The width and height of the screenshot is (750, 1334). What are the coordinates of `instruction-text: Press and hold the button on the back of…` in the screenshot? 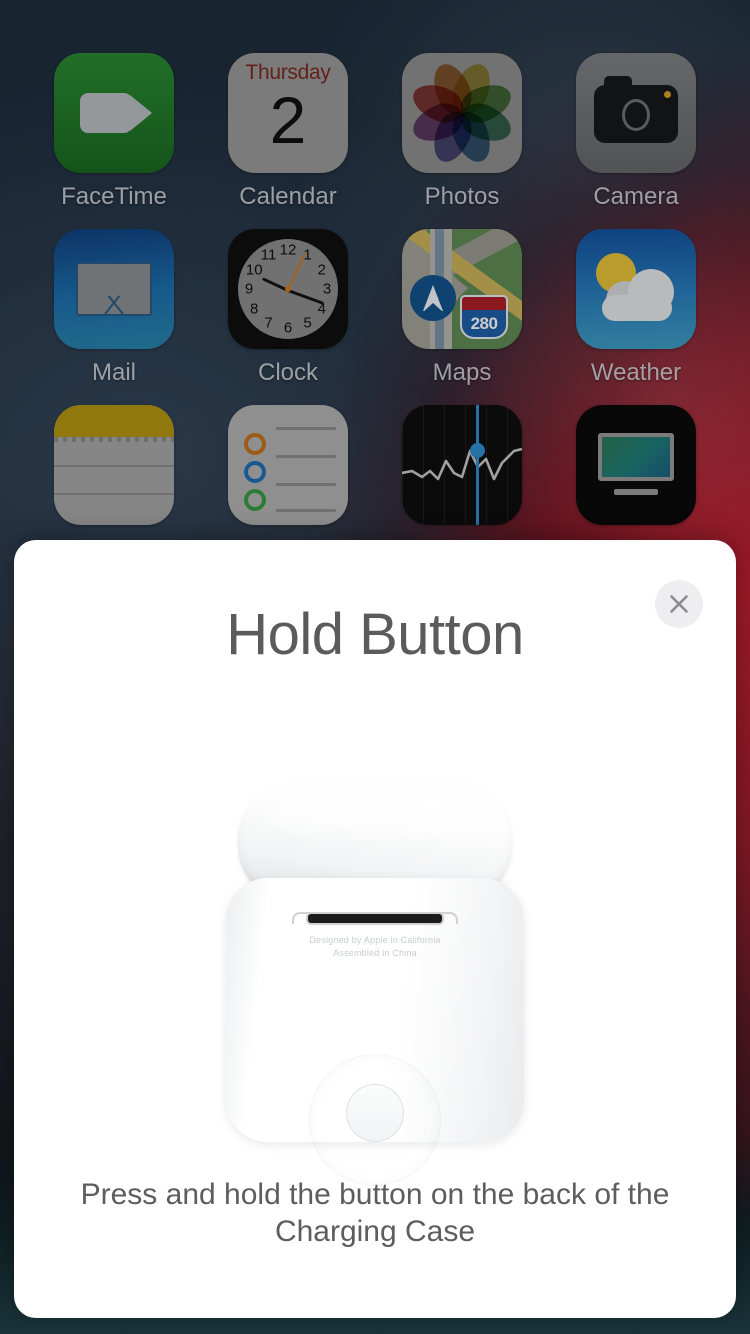 It's located at (375, 1213).